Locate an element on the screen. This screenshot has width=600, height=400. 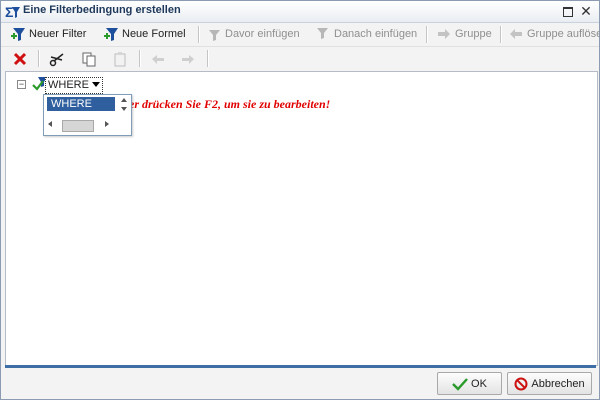
maximize-icon is located at coordinates (568, 12).